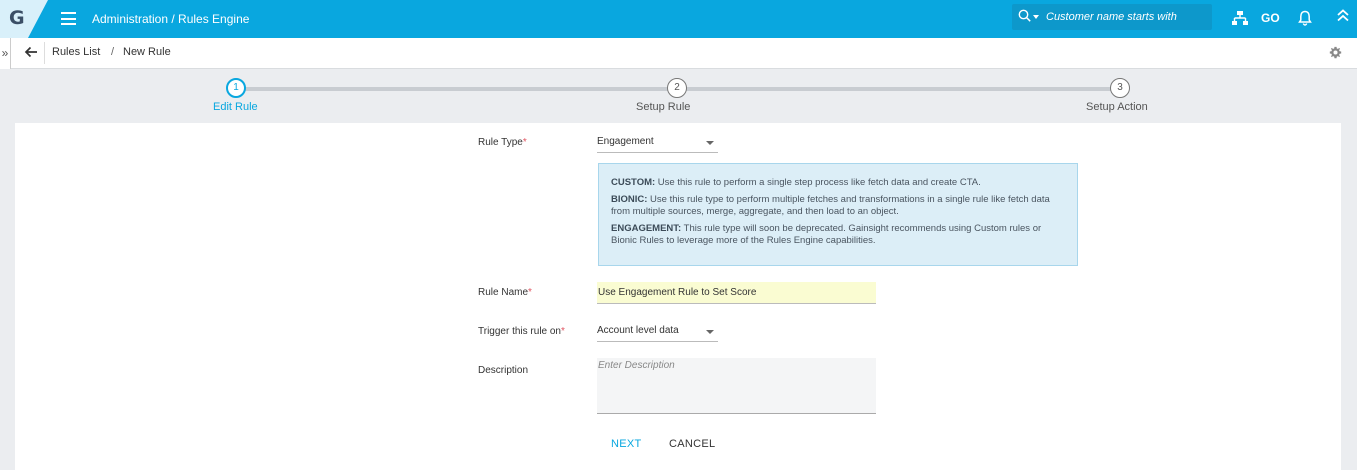  Describe the element at coordinates (692, 444) in the screenshot. I see `cancel-button: CANCEL` at that location.